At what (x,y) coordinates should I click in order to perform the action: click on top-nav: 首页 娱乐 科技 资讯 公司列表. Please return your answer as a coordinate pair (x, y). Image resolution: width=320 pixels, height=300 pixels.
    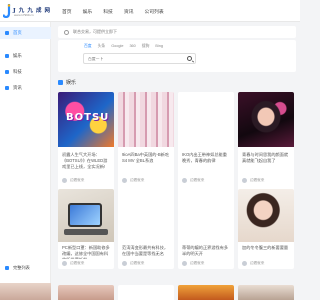
    Looking at the image, I should click on (118, 11).